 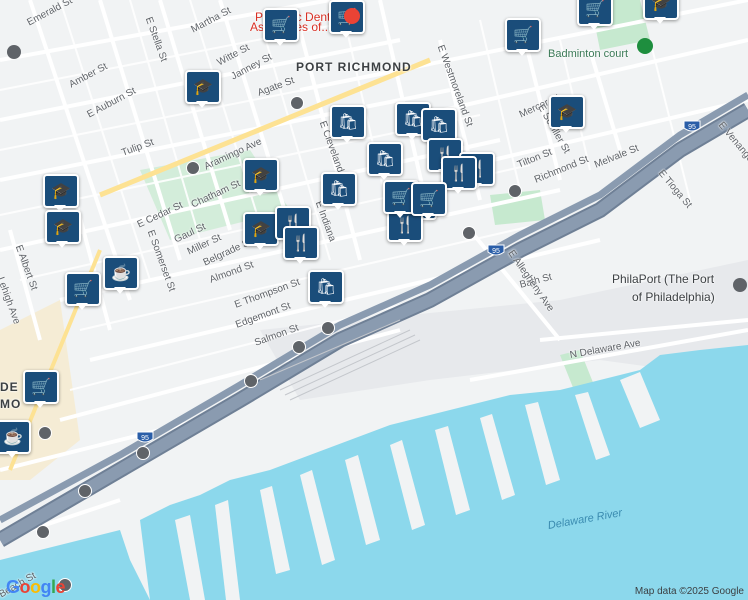 I want to click on map-marker: 🍴, so click(x=301, y=245).